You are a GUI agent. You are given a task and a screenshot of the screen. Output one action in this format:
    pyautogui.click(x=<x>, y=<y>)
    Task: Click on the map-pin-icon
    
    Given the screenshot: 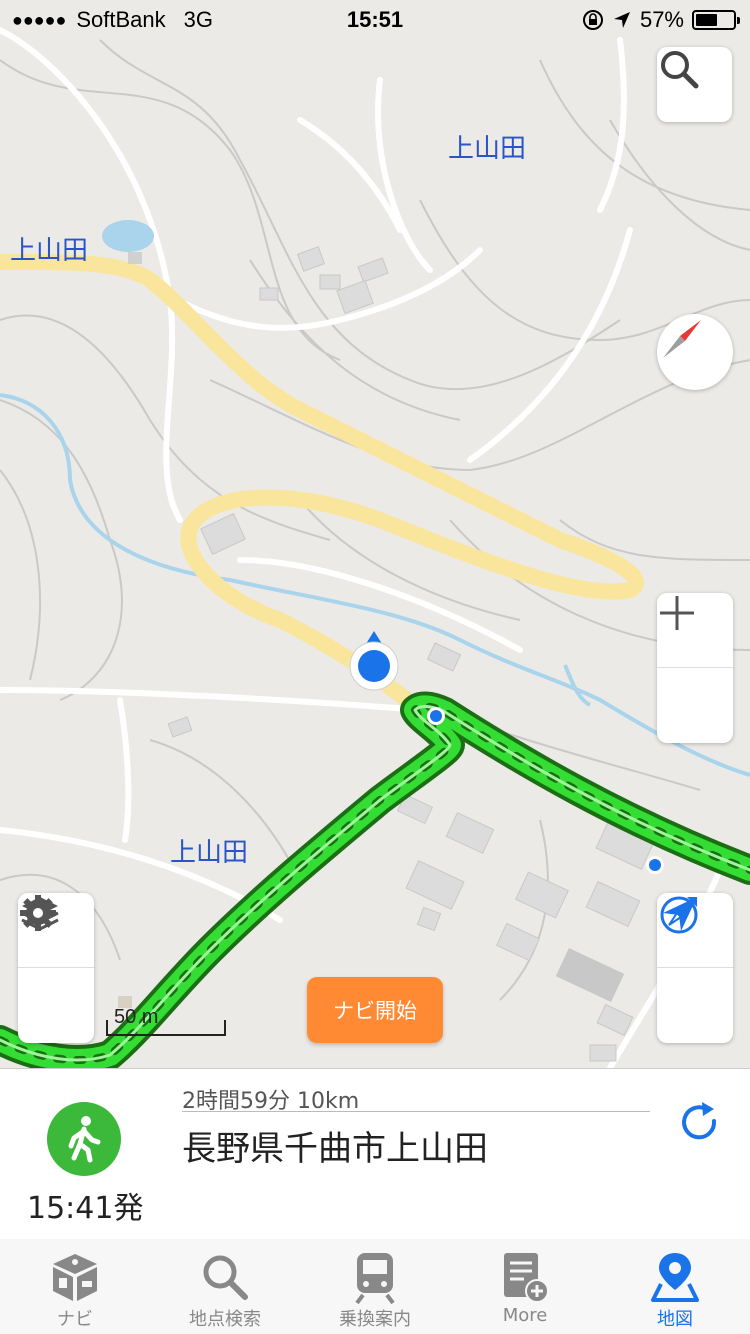 What is the action you would take?
    pyautogui.click(x=675, y=1277)
    